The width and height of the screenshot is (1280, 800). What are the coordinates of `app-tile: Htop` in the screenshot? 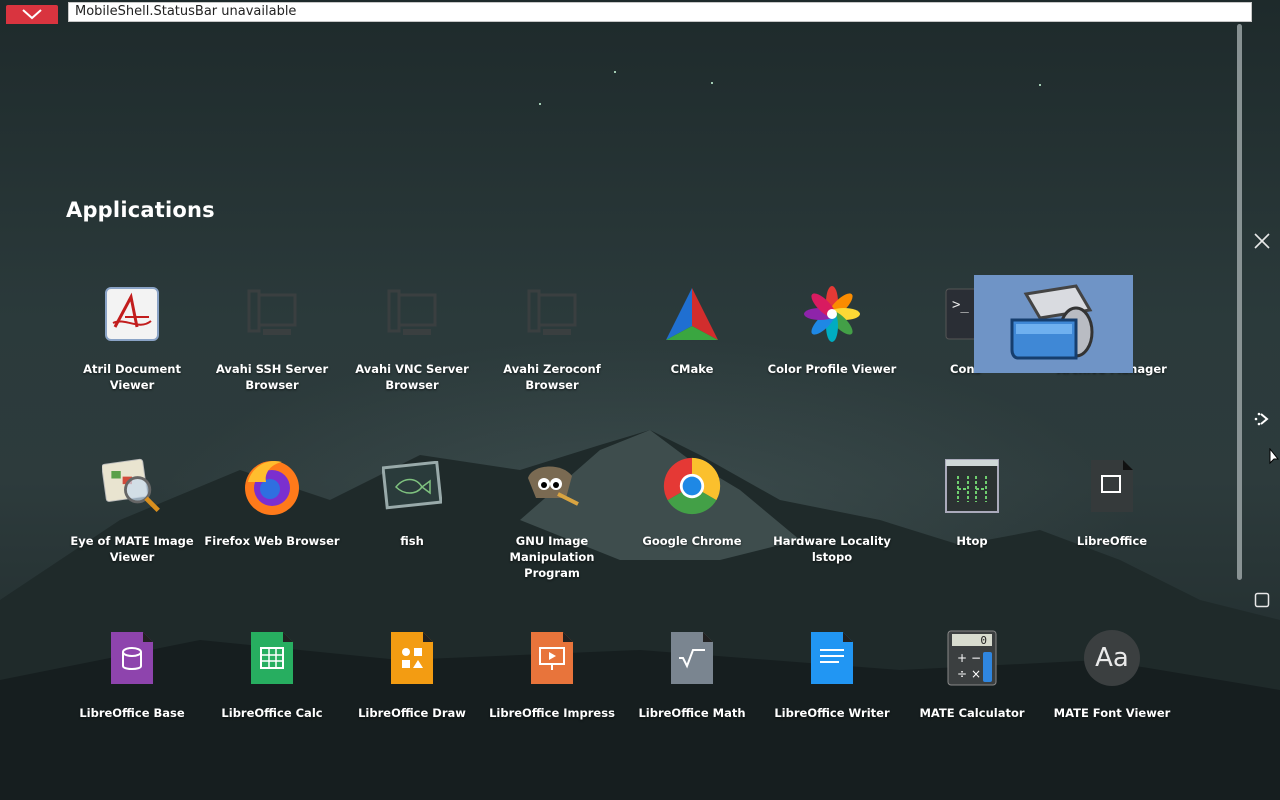 It's located at (972, 523).